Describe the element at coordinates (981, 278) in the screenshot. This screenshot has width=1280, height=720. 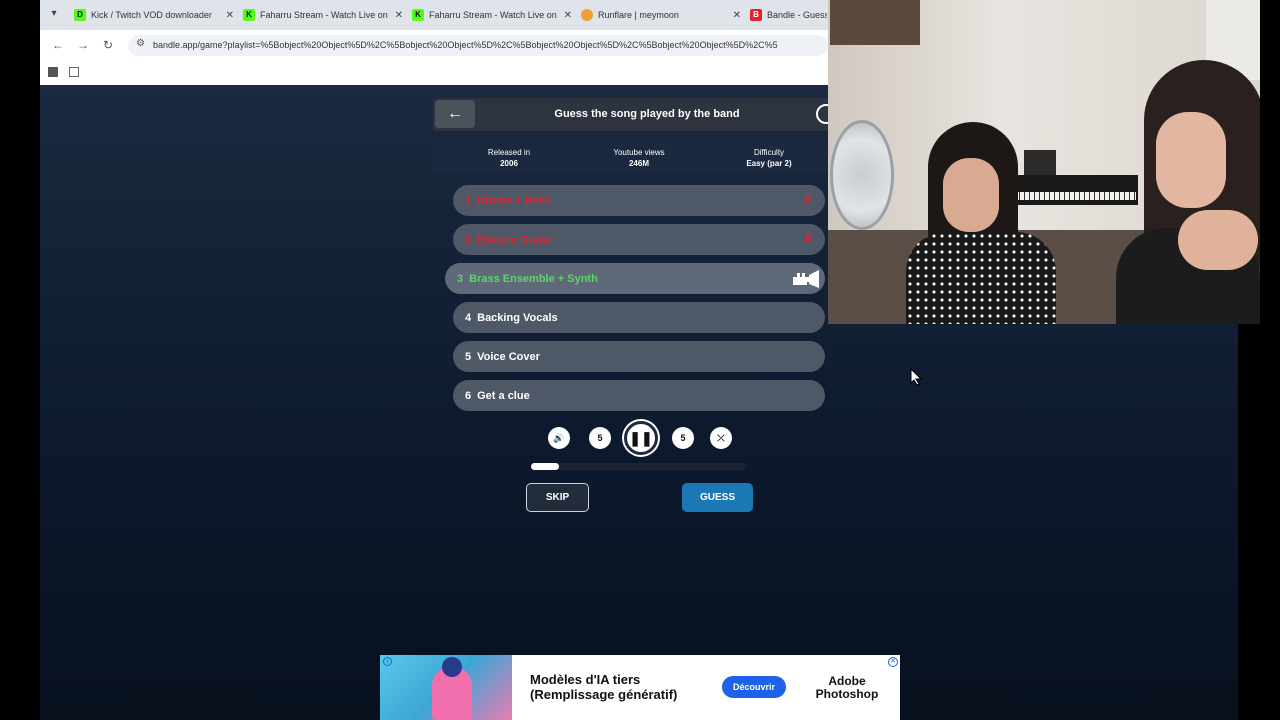
I see `person-left-body` at that location.